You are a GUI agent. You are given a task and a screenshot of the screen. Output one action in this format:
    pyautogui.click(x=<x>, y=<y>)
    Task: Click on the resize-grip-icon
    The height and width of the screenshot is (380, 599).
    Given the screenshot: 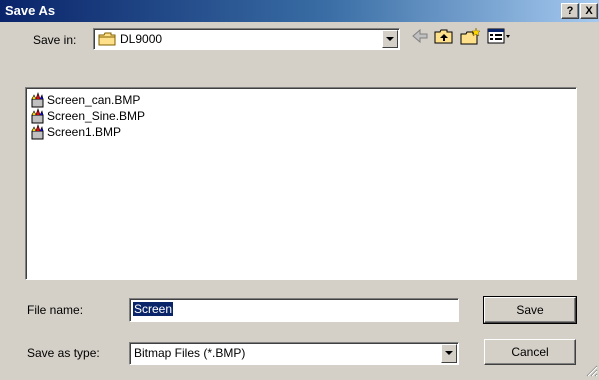 What is the action you would take?
    pyautogui.click(x=592, y=371)
    